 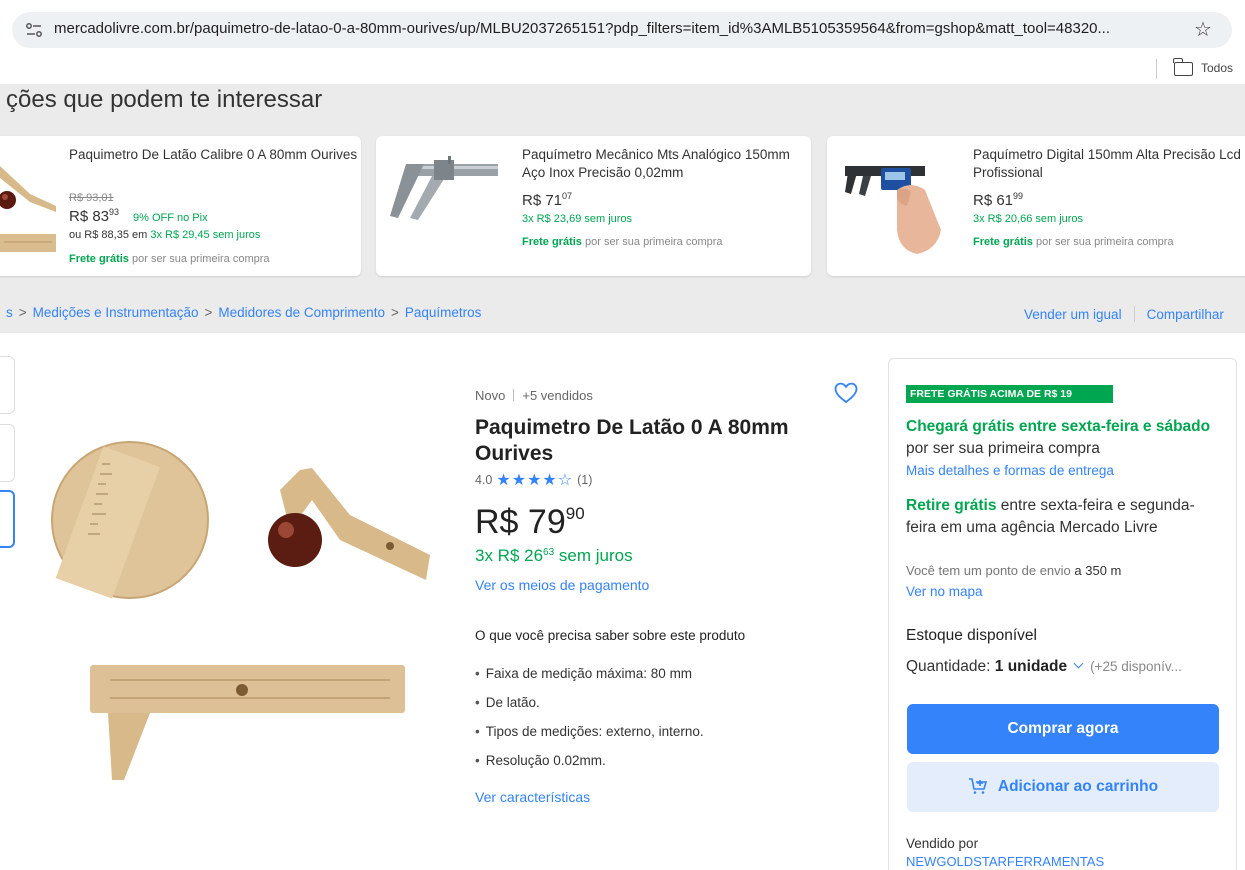 What do you see at coordinates (554, 555) in the screenshot?
I see `installments: 3x R$ 2663 sem juros` at bounding box center [554, 555].